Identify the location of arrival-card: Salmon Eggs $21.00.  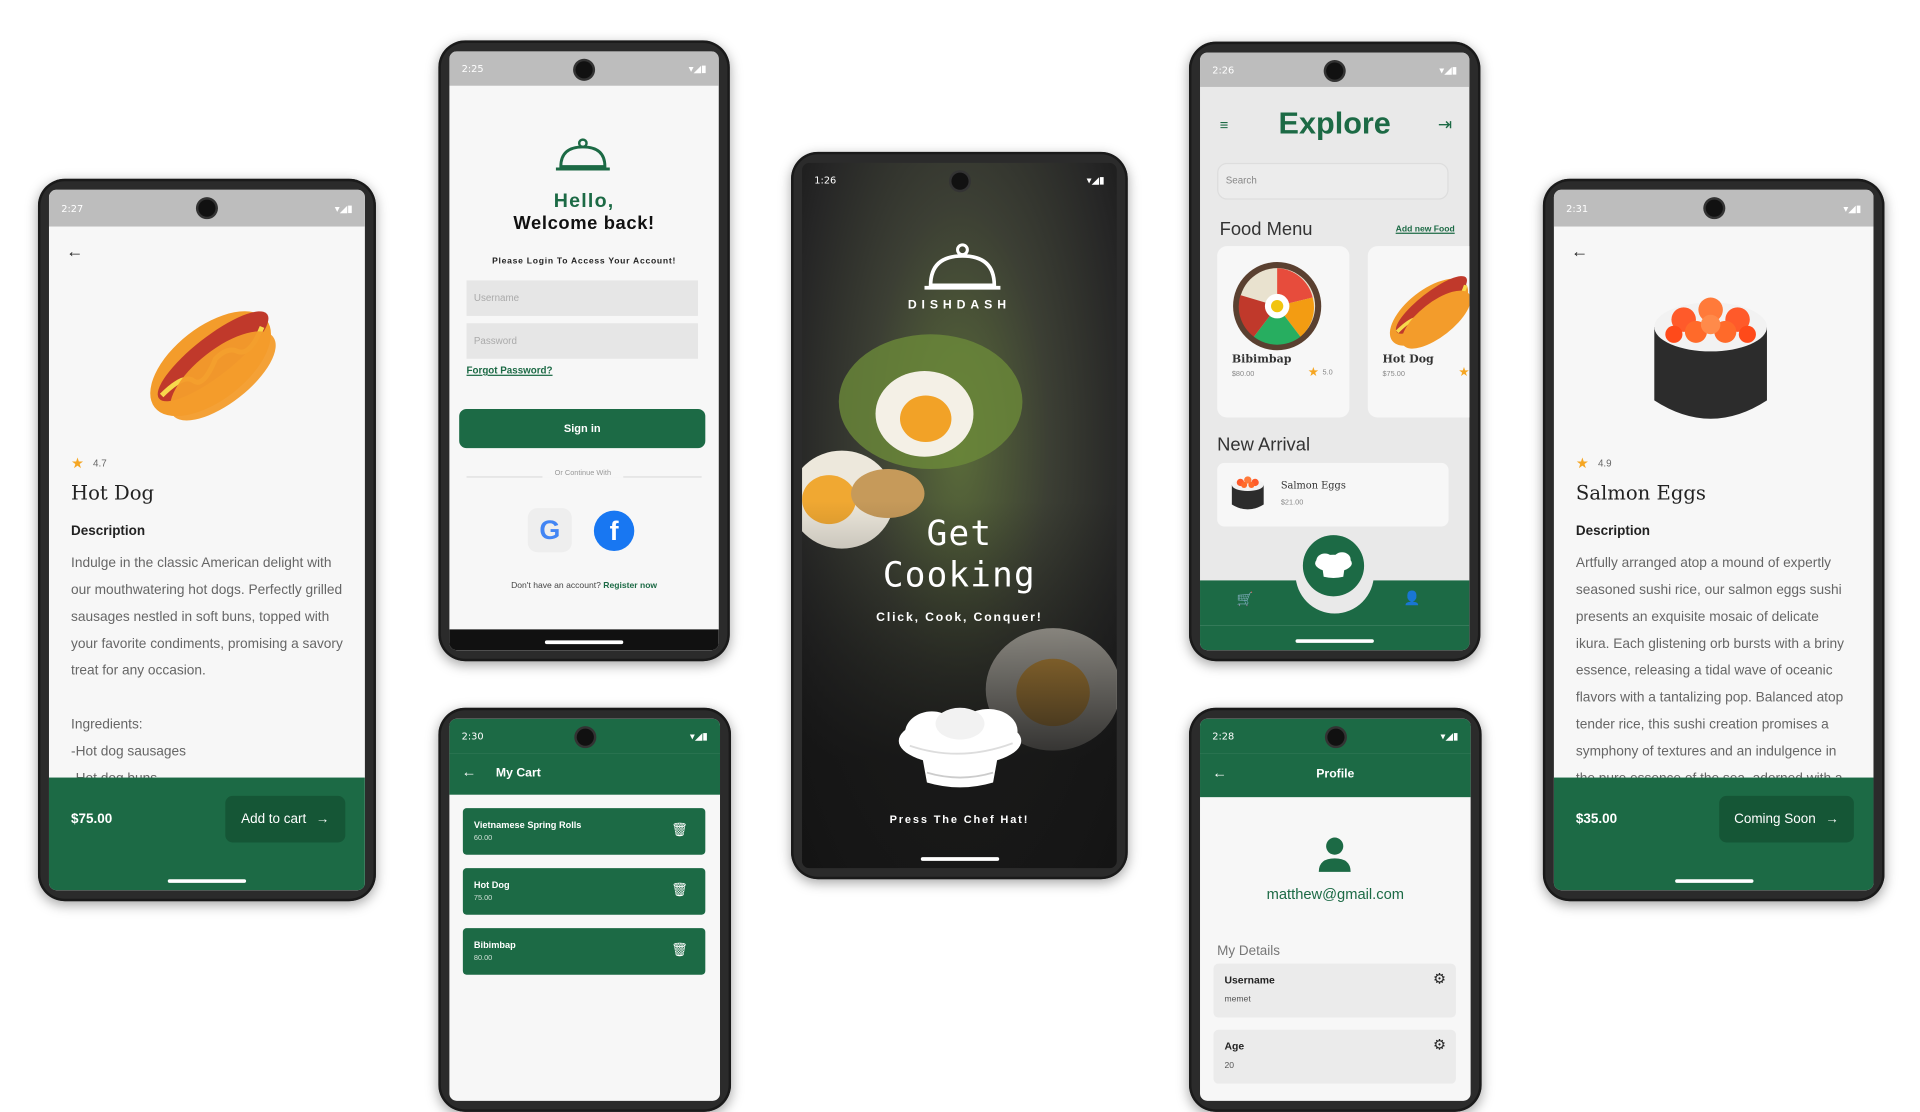
(1333, 494).